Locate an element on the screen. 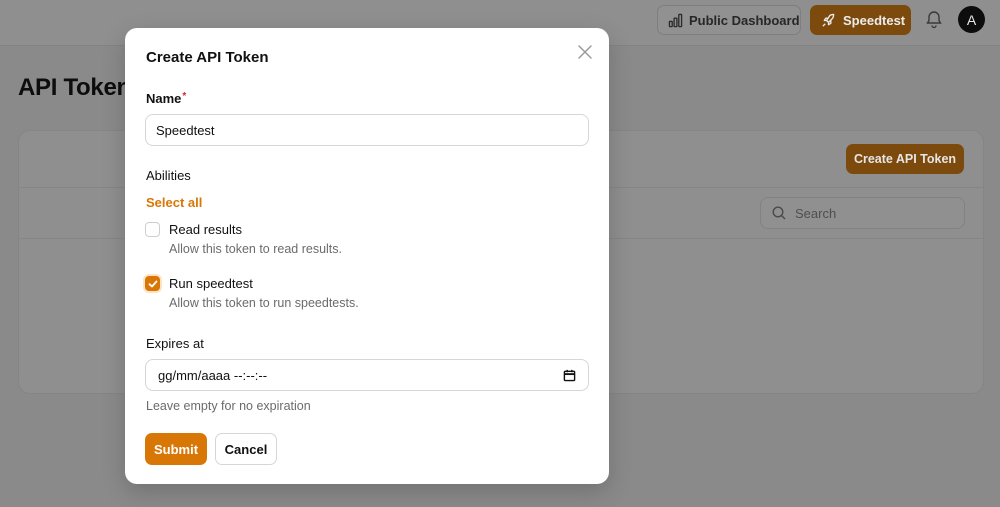  rocket-icon is located at coordinates (828, 20).